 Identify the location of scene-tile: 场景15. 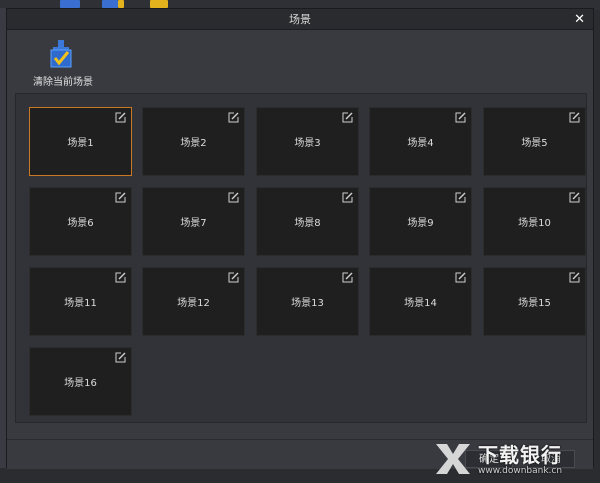
(534, 301).